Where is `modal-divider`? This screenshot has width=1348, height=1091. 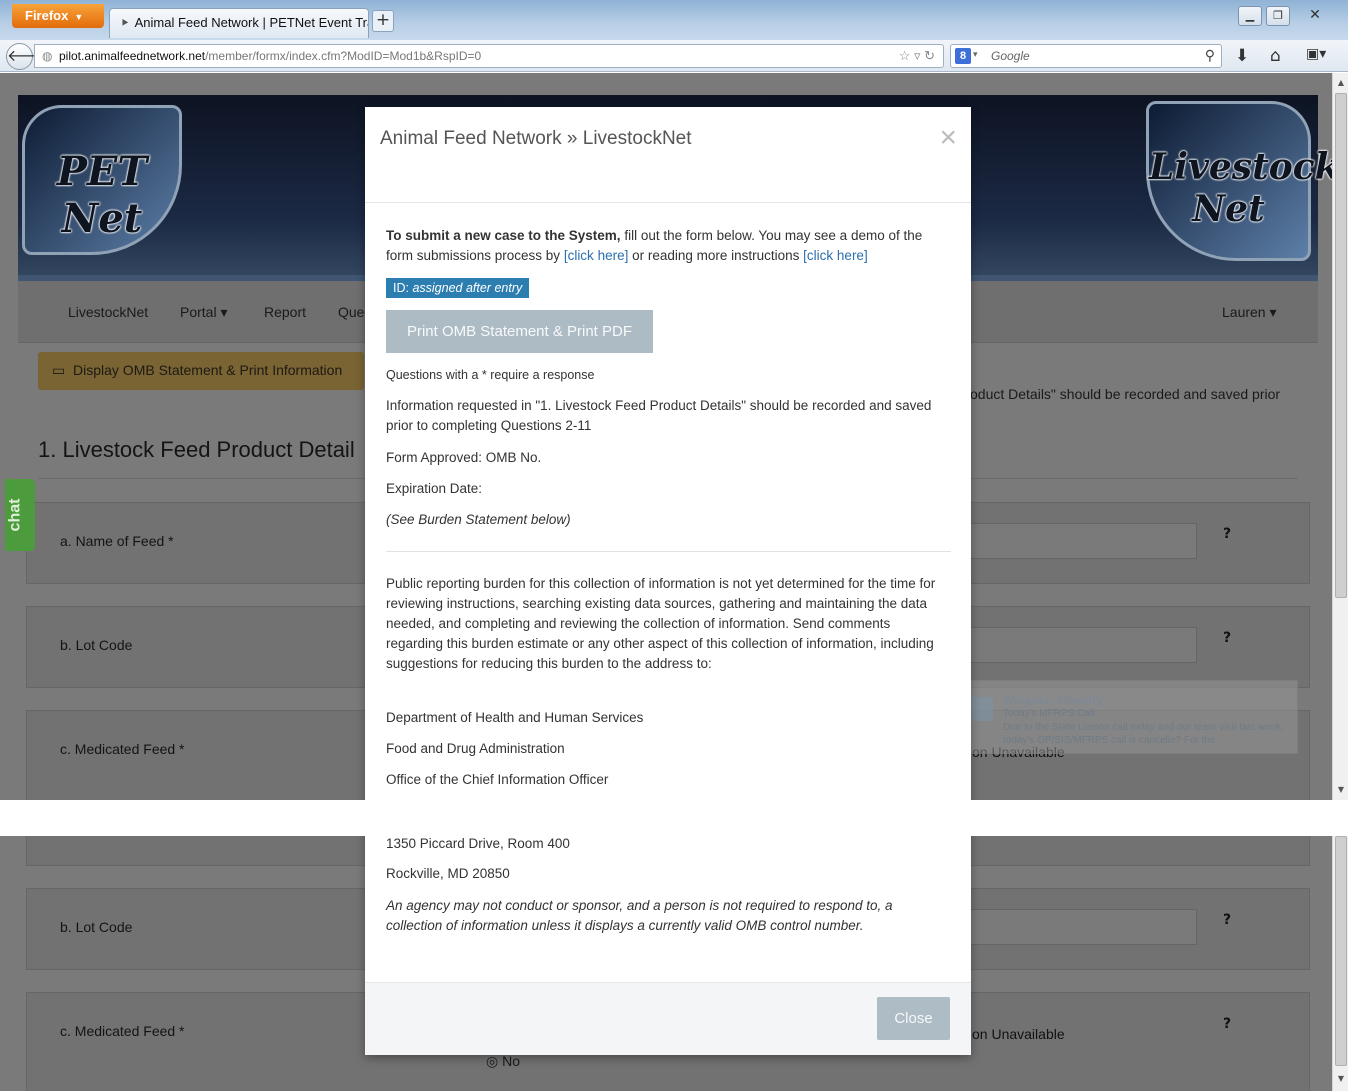
modal-divider is located at coordinates (668, 551).